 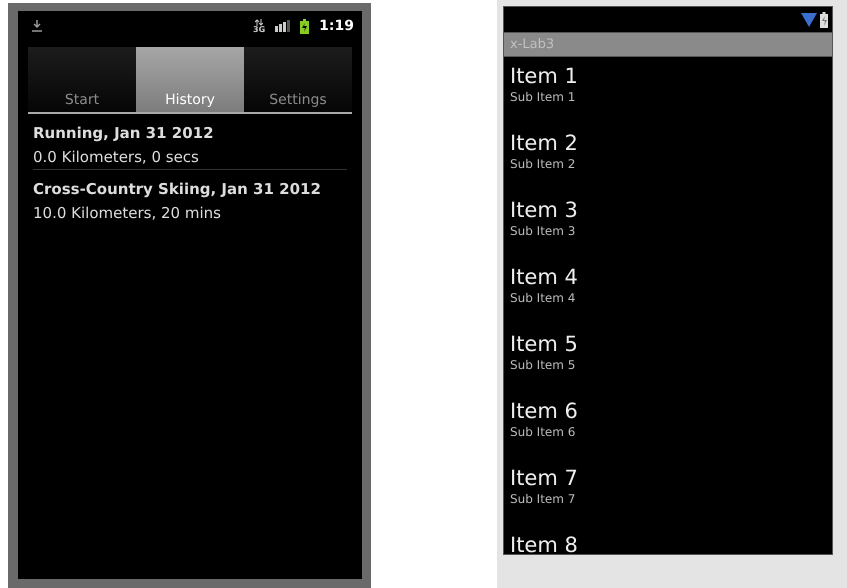 What do you see at coordinates (543, 499) in the screenshot?
I see `item-subtitle: Sub Item 7` at bounding box center [543, 499].